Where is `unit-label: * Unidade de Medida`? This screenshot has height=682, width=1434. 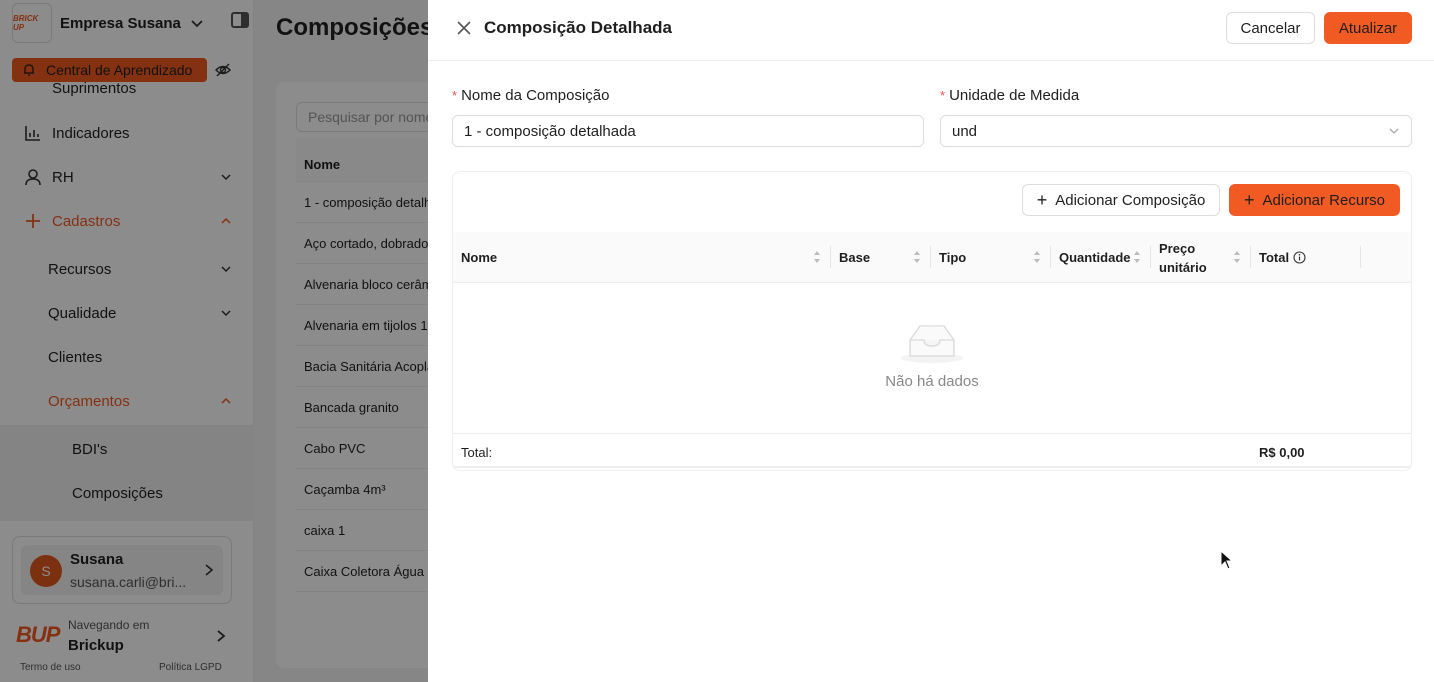 unit-label: * Unidade de Medida is located at coordinates (1009, 95).